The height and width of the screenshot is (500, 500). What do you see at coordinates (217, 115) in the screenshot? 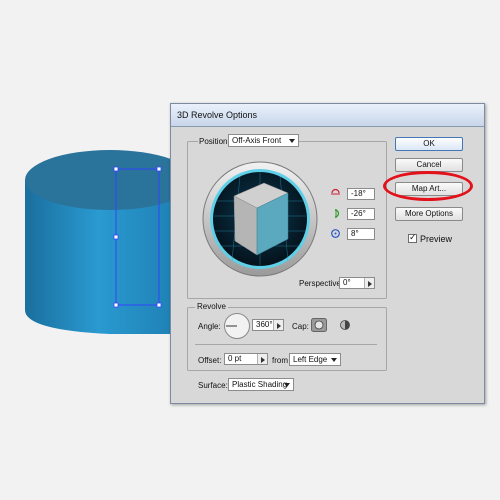
I see `dialog-title: 3D Revolve Options` at bounding box center [217, 115].